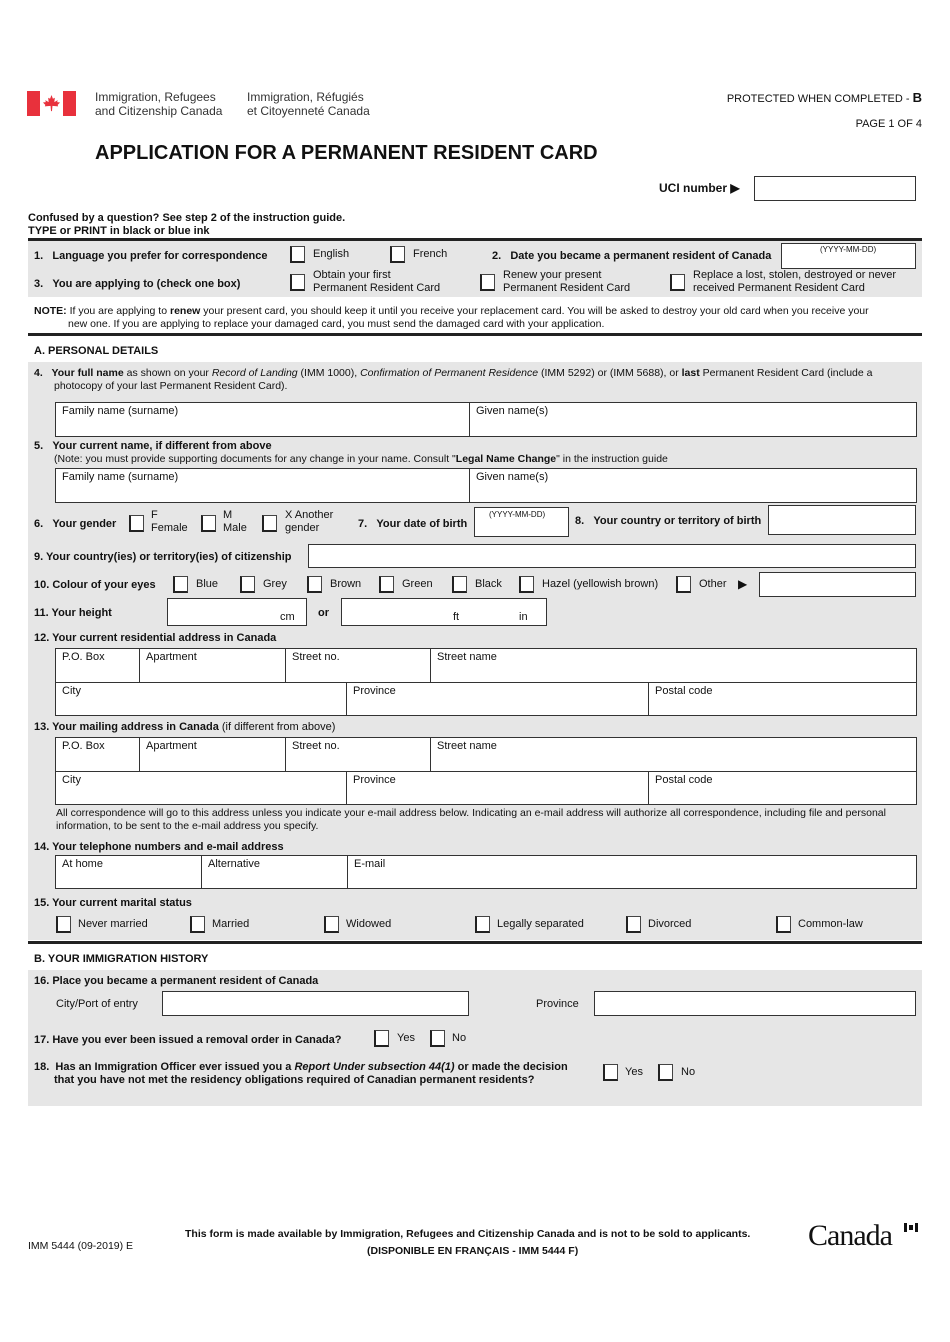 This screenshot has height=1342, width=950. What do you see at coordinates (315, 1003) in the screenshot?
I see `city-port-input` at bounding box center [315, 1003].